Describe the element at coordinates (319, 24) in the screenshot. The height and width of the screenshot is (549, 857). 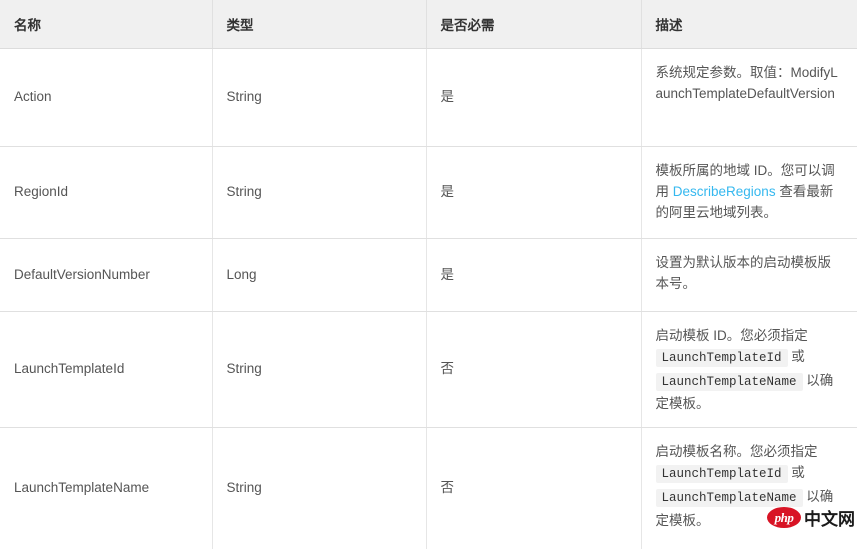
I see `column-header-type: 类型` at that location.